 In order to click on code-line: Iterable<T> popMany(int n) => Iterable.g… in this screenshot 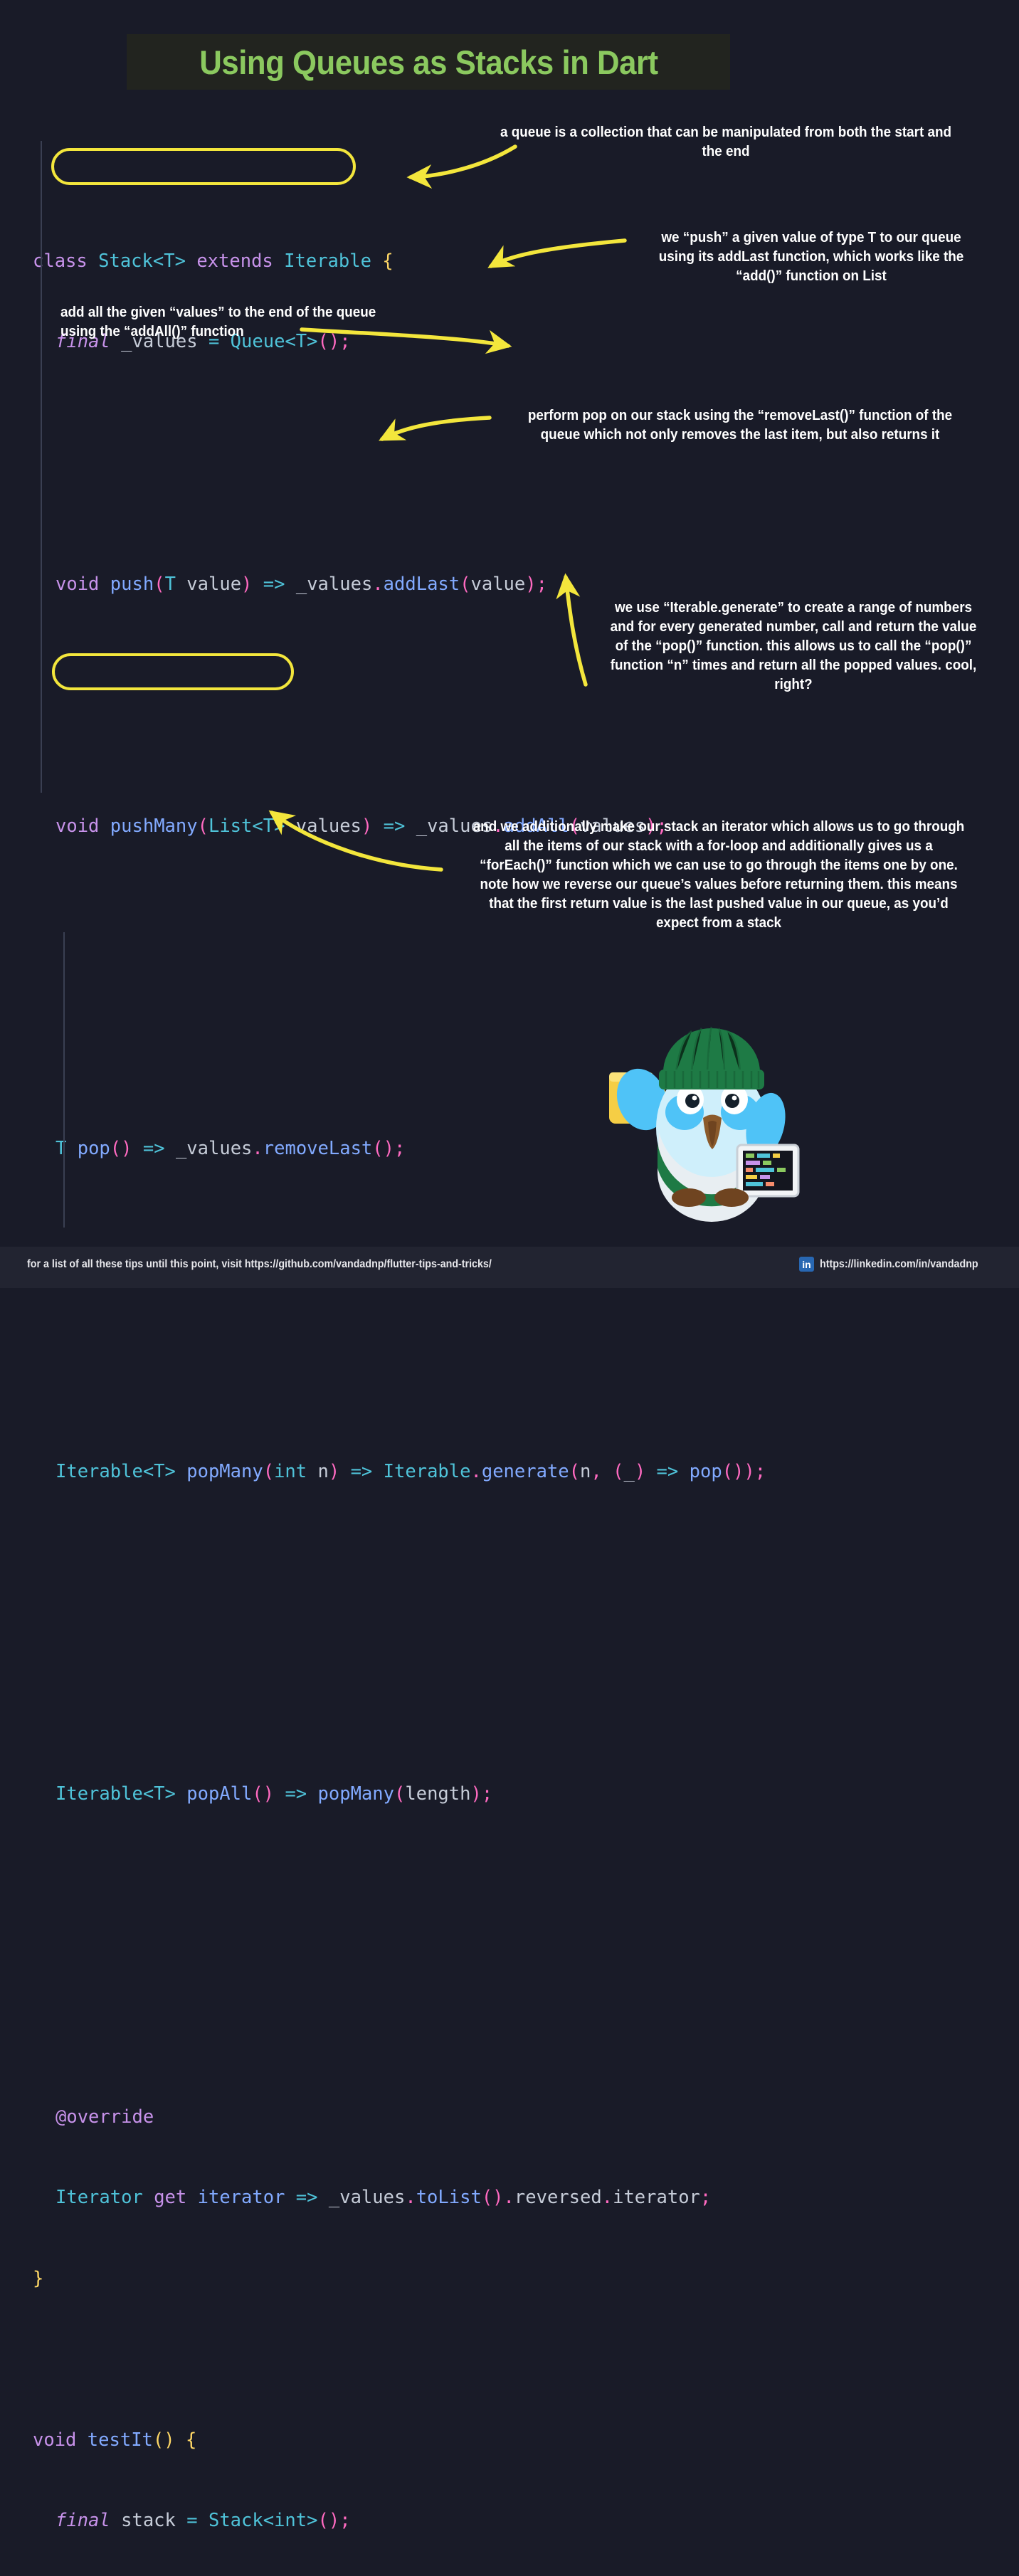, I will do `click(411, 1471)`.